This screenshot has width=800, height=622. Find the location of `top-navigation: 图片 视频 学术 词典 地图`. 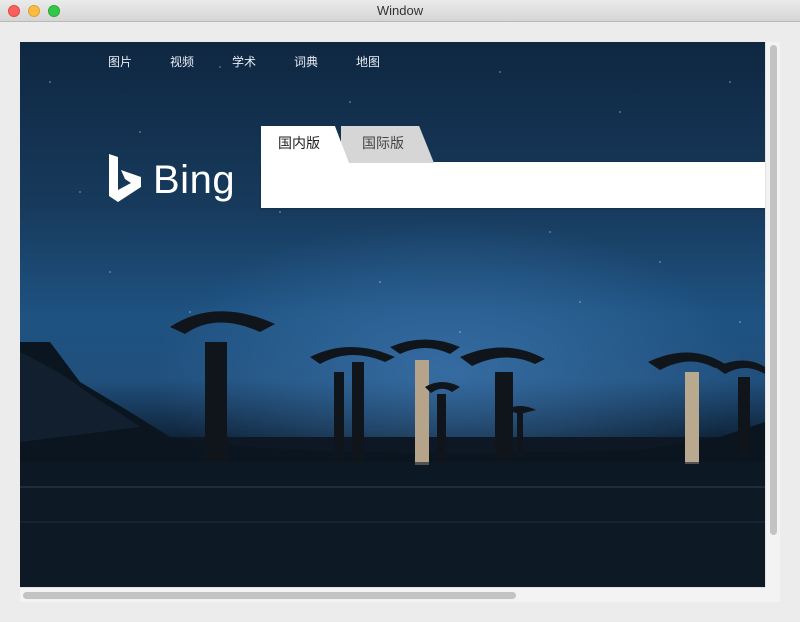

top-navigation: 图片 视频 学术 词典 地图 is located at coordinates (263, 61).